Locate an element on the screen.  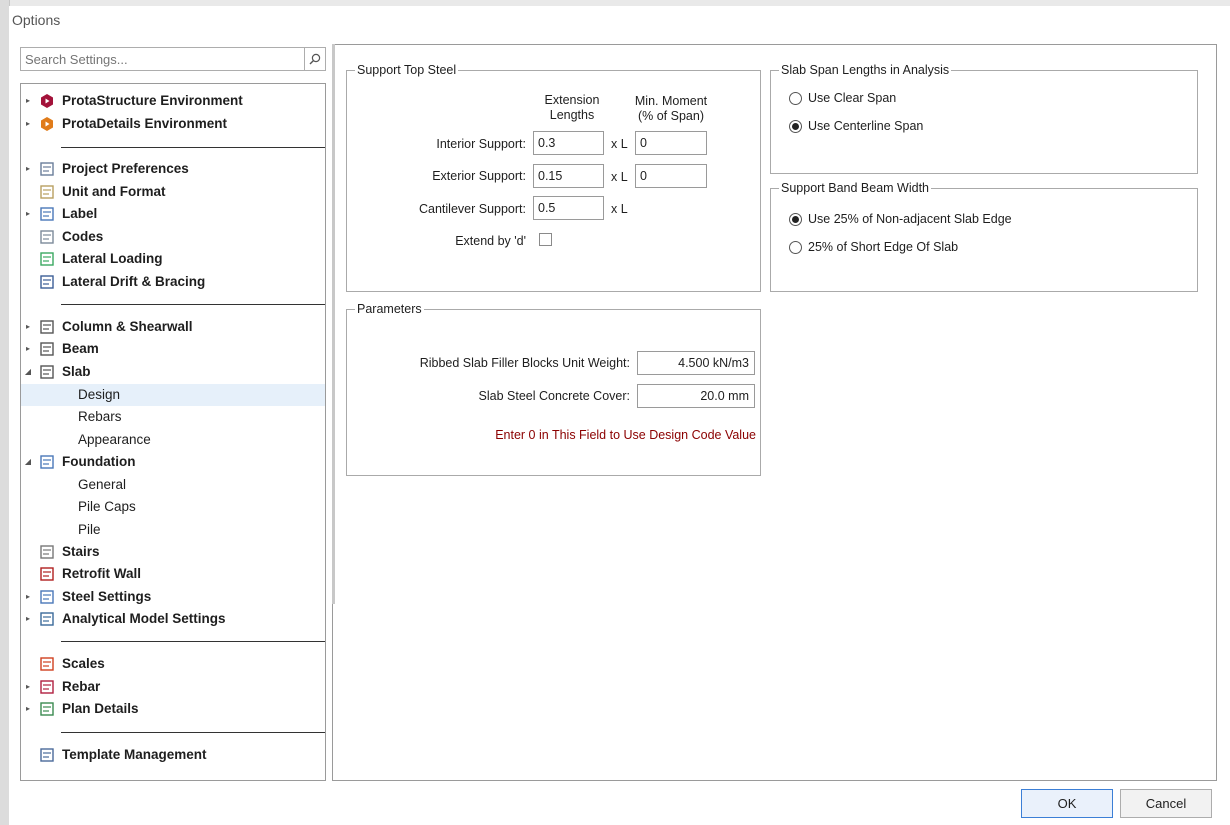
tree-item-label: Foundation is located at coordinates (99, 461).